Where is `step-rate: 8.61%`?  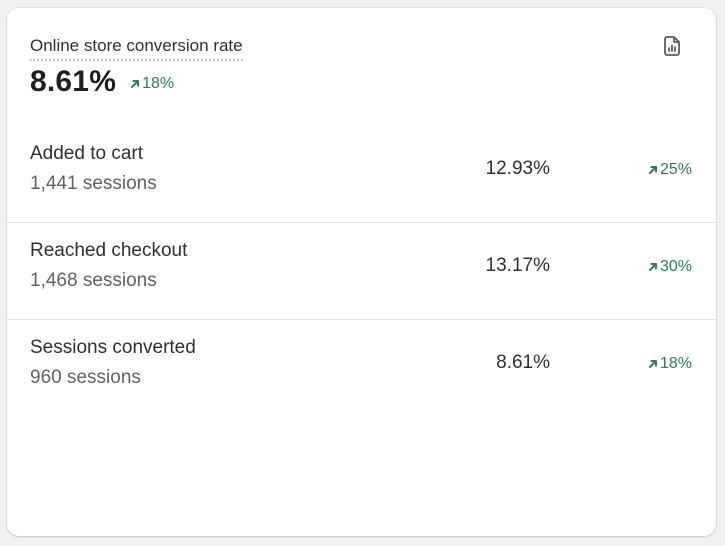
step-rate: 8.61% is located at coordinates (523, 362).